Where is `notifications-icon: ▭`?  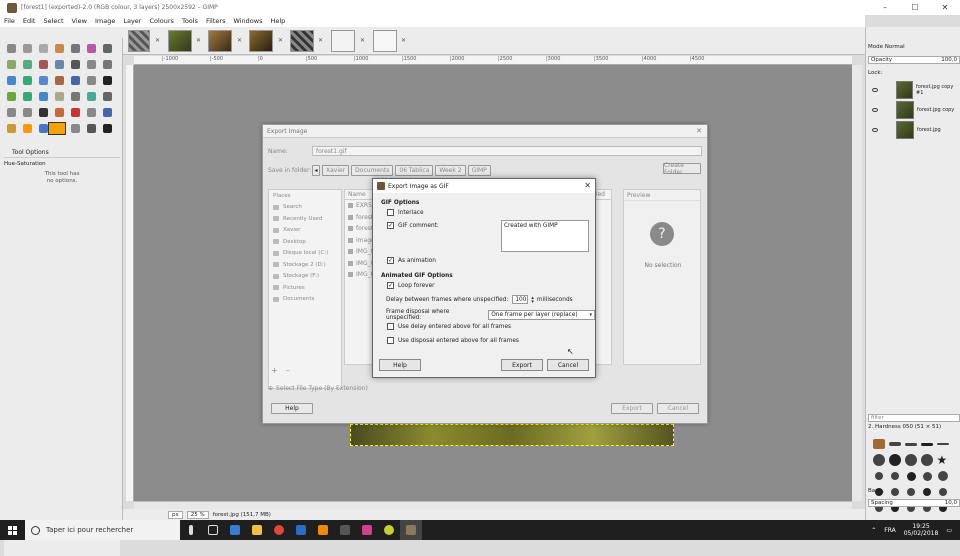 notifications-icon: ▭ is located at coordinates (949, 530).